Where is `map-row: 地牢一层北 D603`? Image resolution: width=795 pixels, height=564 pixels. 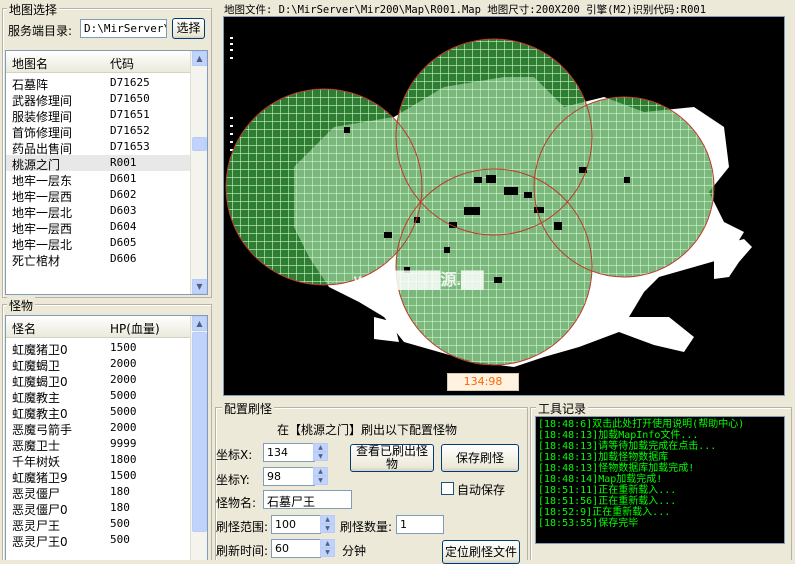
map-row: 地牢一层北 D603 is located at coordinates (98, 211).